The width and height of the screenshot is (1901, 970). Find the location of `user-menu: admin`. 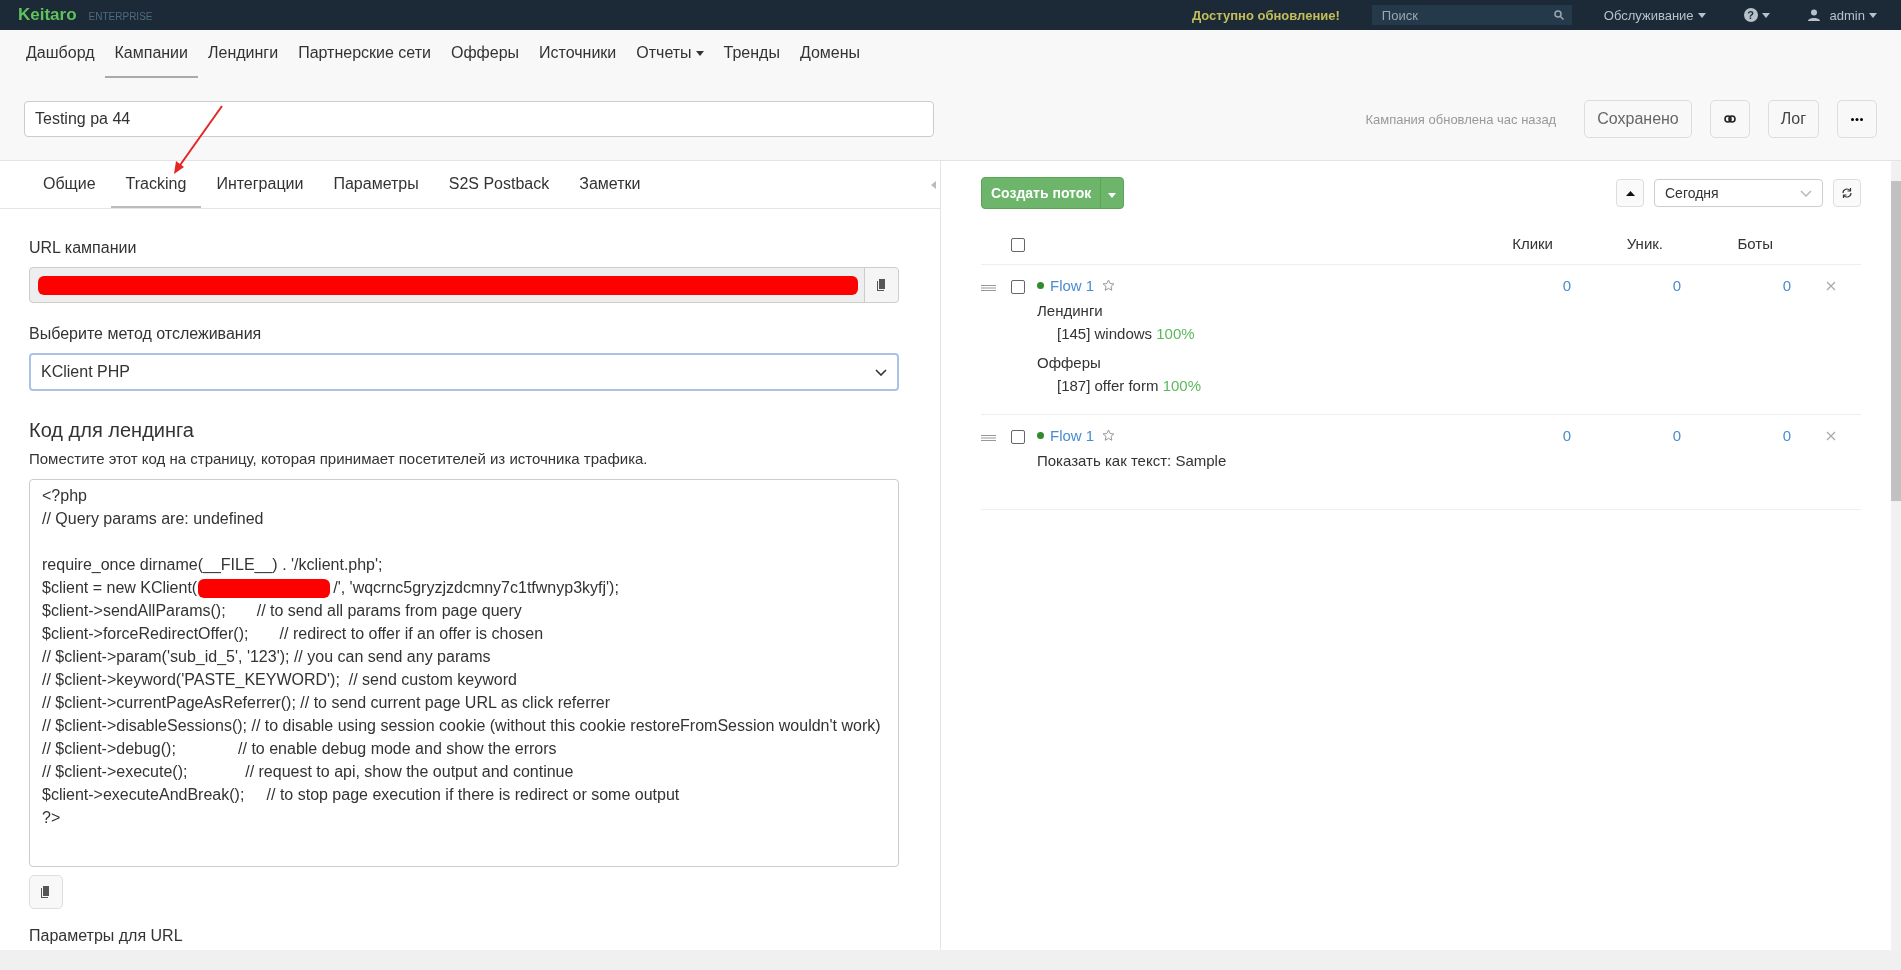

user-menu: admin is located at coordinates (1842, 15).